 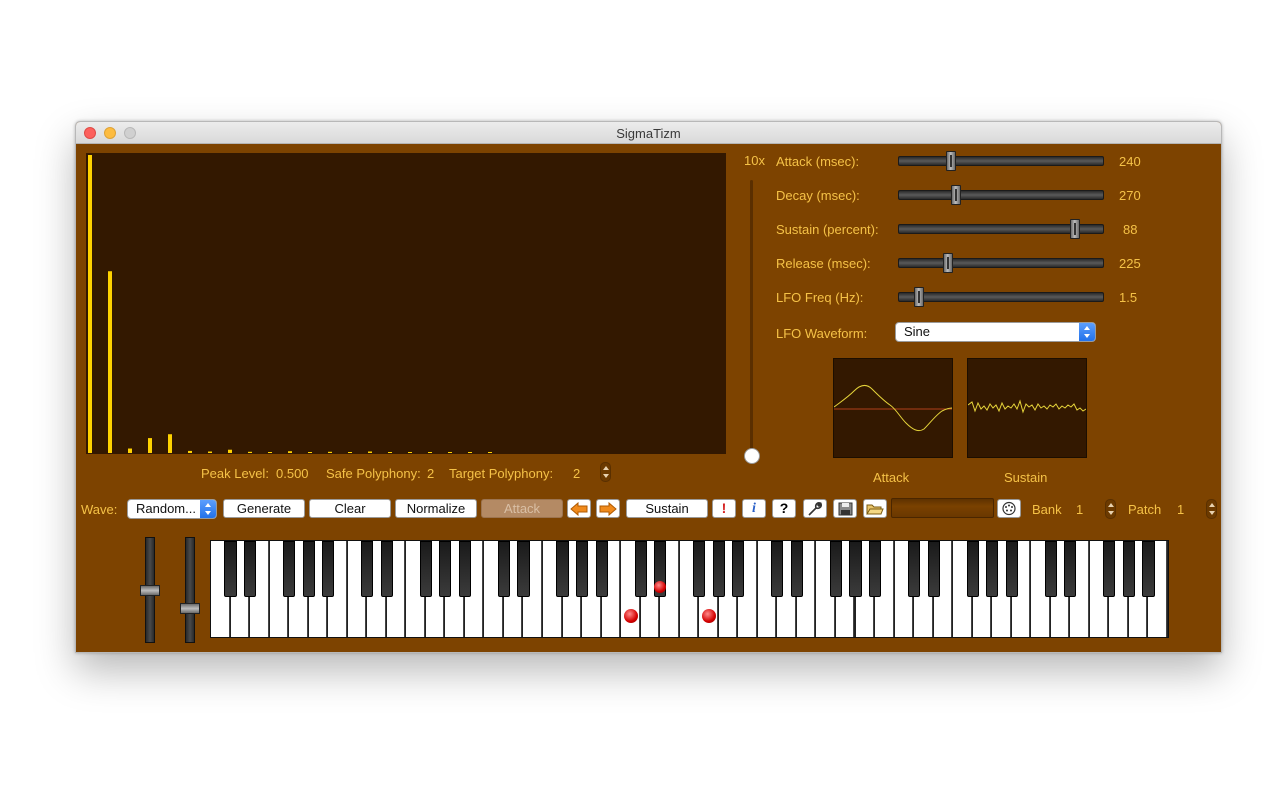 What do you see at coordinates (951, 161) in the screenshot?
I see `attack-slider-thumb` at bounding box center [951, 161].